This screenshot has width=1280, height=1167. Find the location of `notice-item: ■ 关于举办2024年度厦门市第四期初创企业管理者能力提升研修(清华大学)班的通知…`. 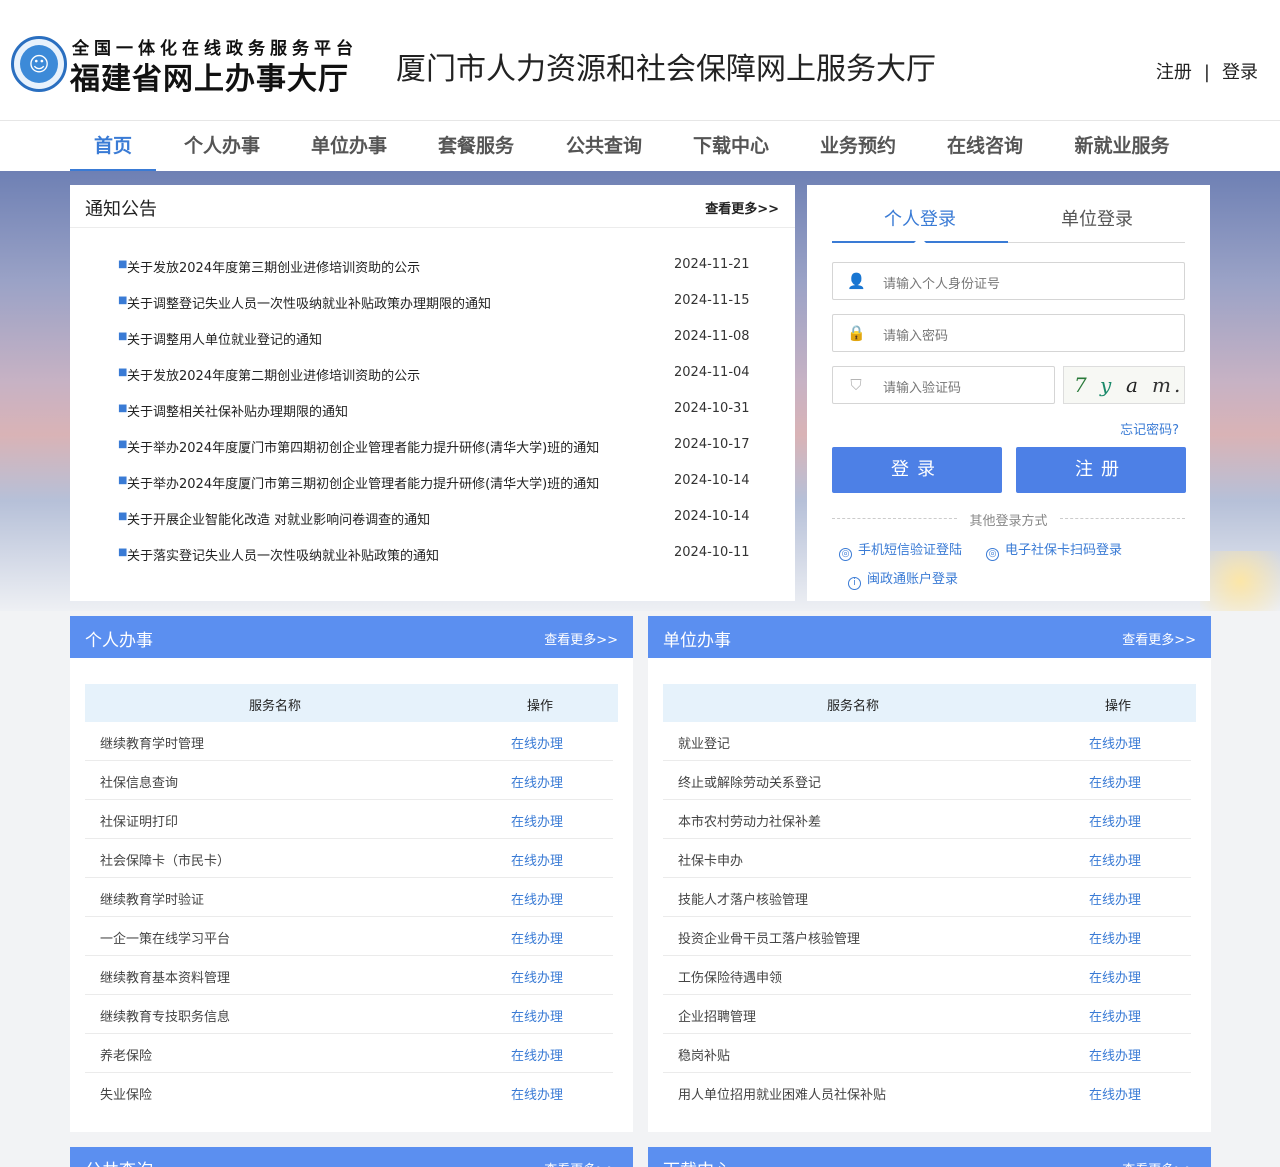

notice-item: ■ 关于举办2024年度厦门市第四期初创企业管理者能力提升研修(清华大学)班的通知… is located at coordinates (432, 446).